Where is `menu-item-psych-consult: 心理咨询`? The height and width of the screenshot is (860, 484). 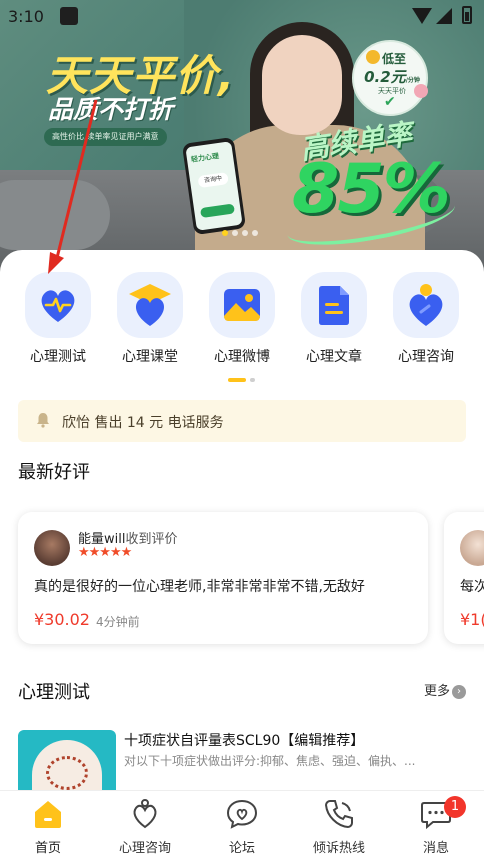
menu-item-psych-consult: 心理咨询 is located at coordinates (426, 319).